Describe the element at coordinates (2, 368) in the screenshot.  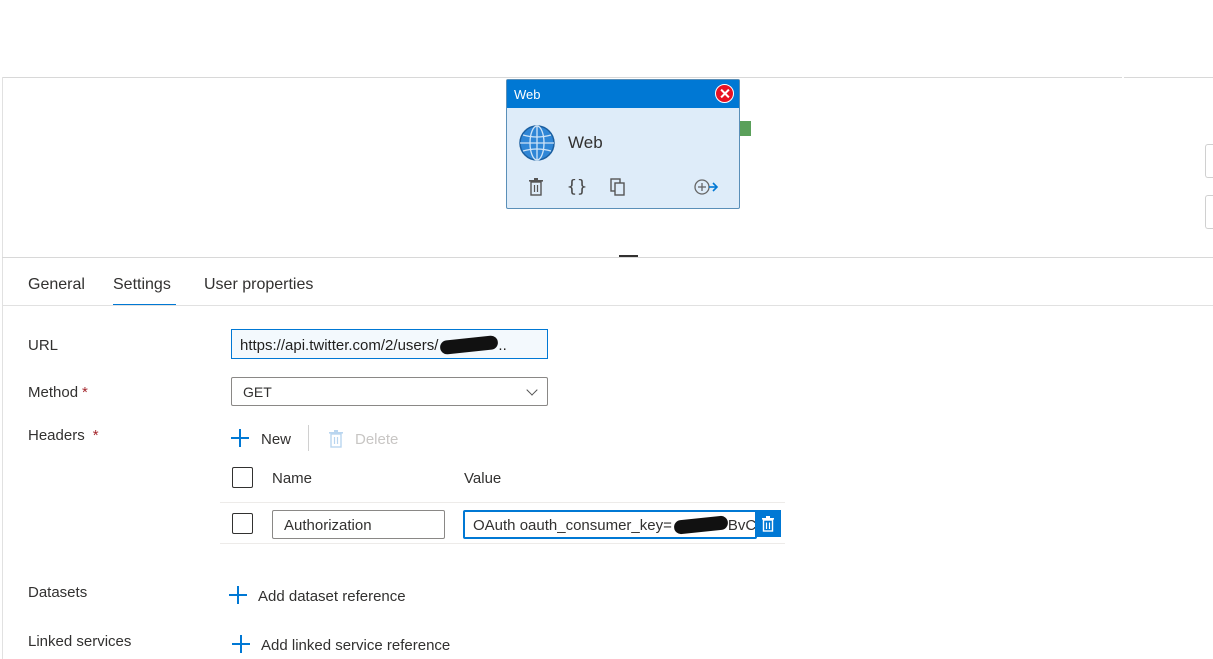
I see `panel-left-border` at that location.